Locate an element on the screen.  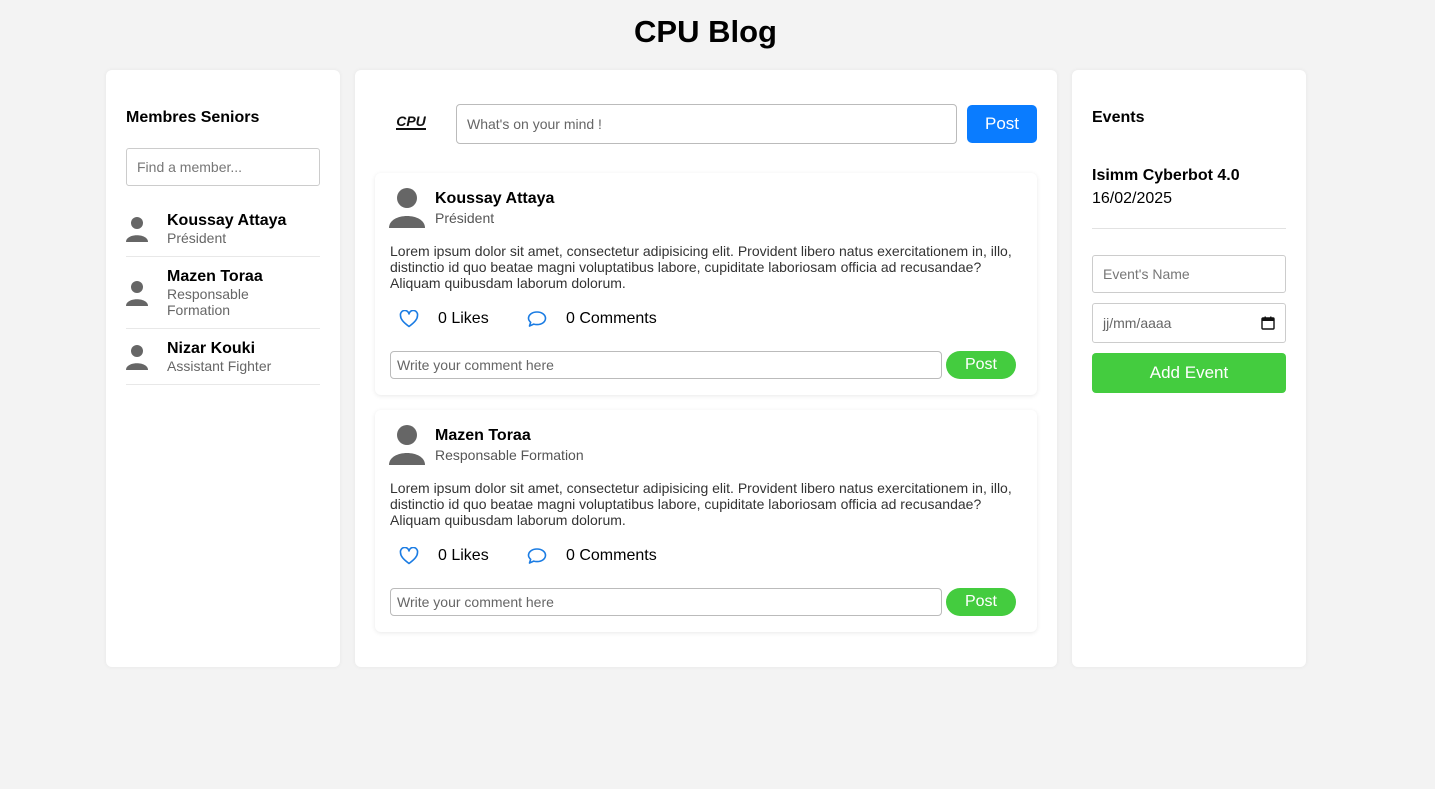
post-composer-input is located at coordinates (706, 124).